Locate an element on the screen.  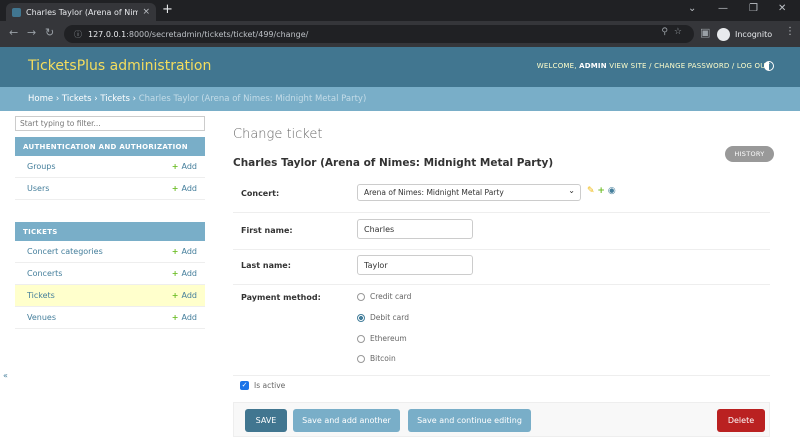
address-bar-icons: ⚲☆ is located at coordinates (674, 32).